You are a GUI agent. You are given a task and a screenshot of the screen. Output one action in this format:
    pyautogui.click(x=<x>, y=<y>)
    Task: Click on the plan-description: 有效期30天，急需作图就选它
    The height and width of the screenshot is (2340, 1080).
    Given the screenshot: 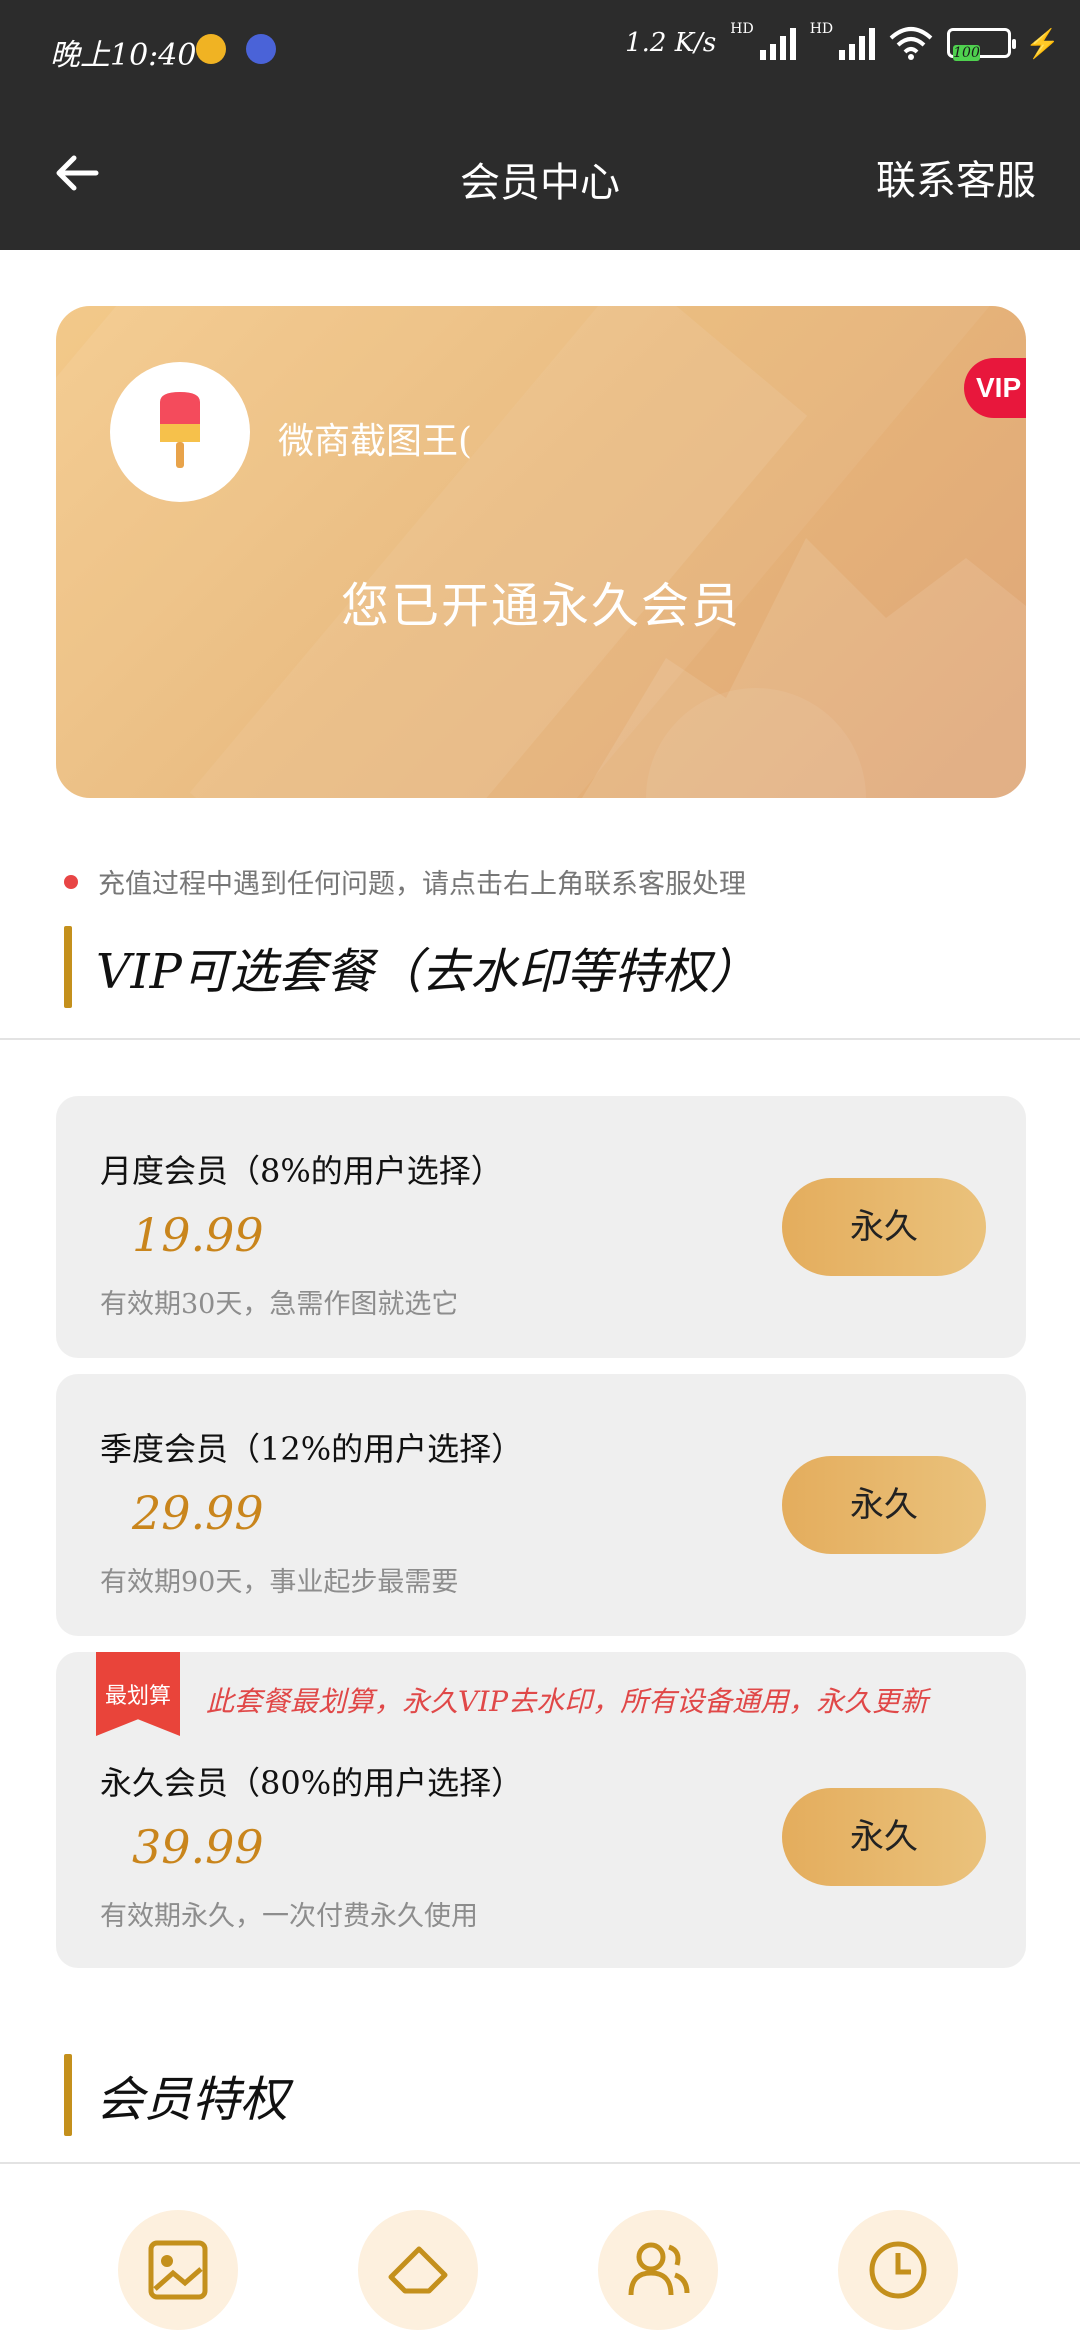 What is the action you would take?
    pyautogui.click(x=279, y=1304)
    